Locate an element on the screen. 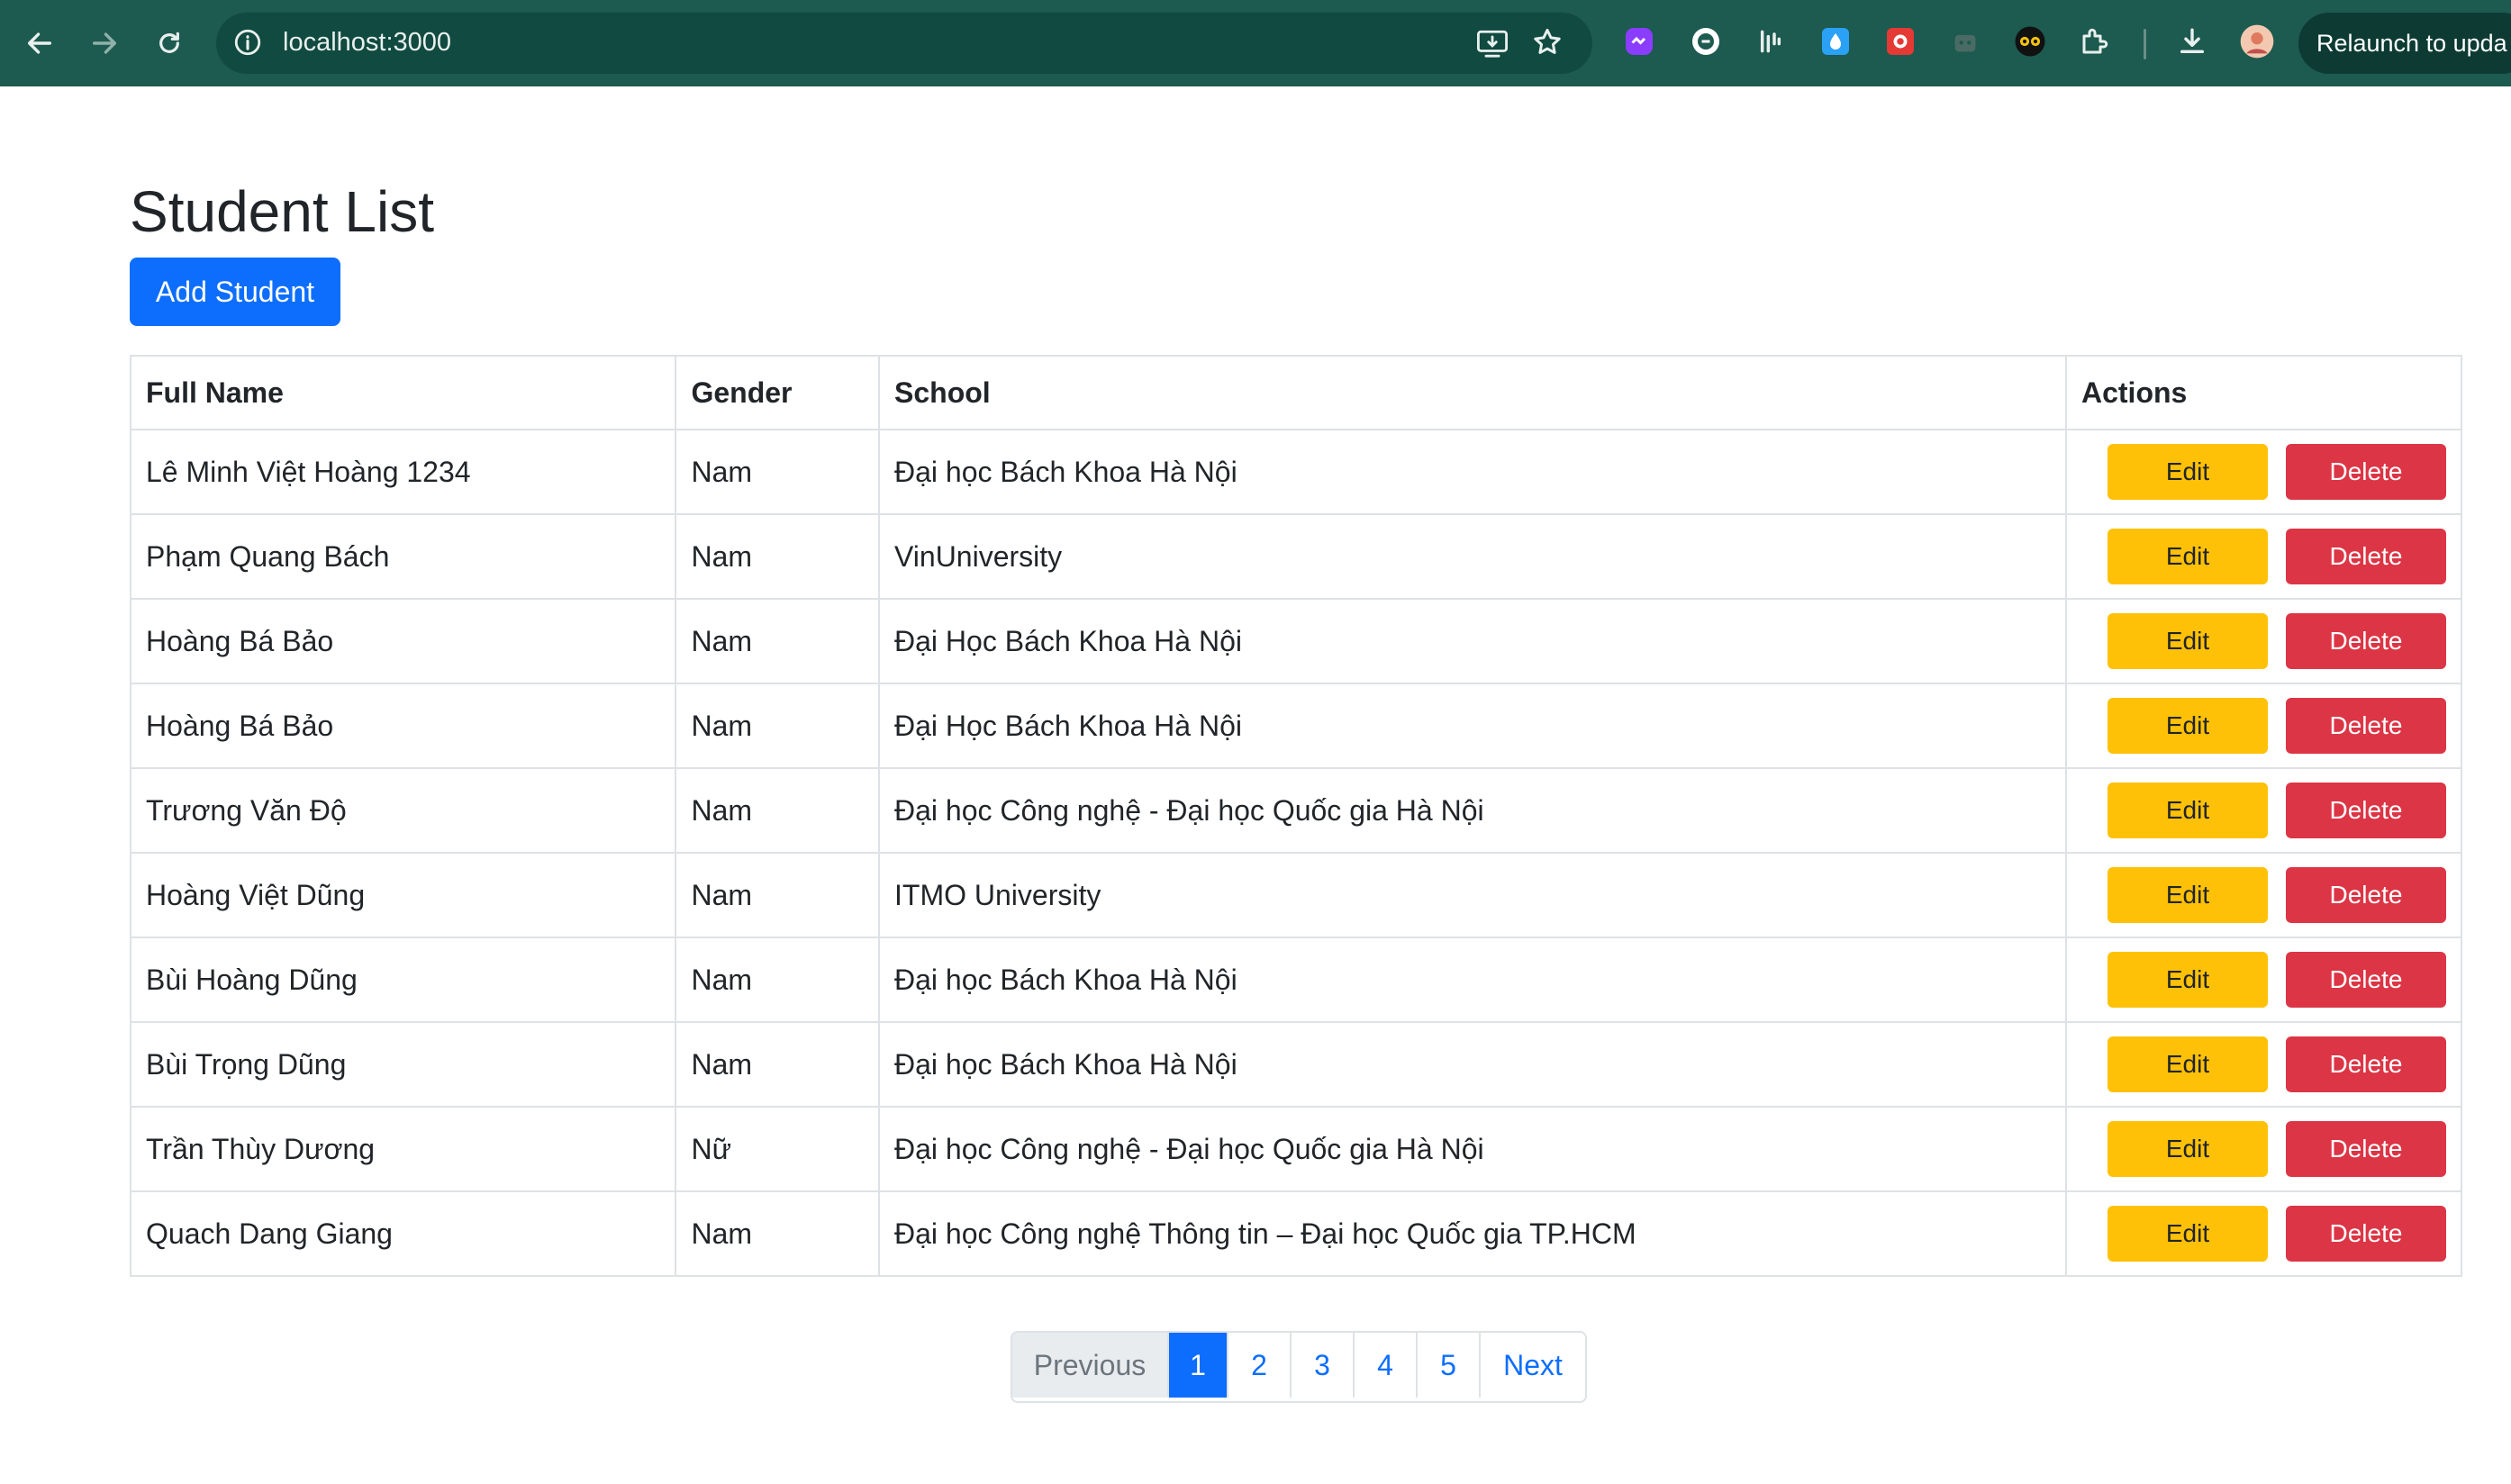 The width and height of the screenshot is (2511, 1484). forward-arrow-icon is located at coordinates (104, 43).